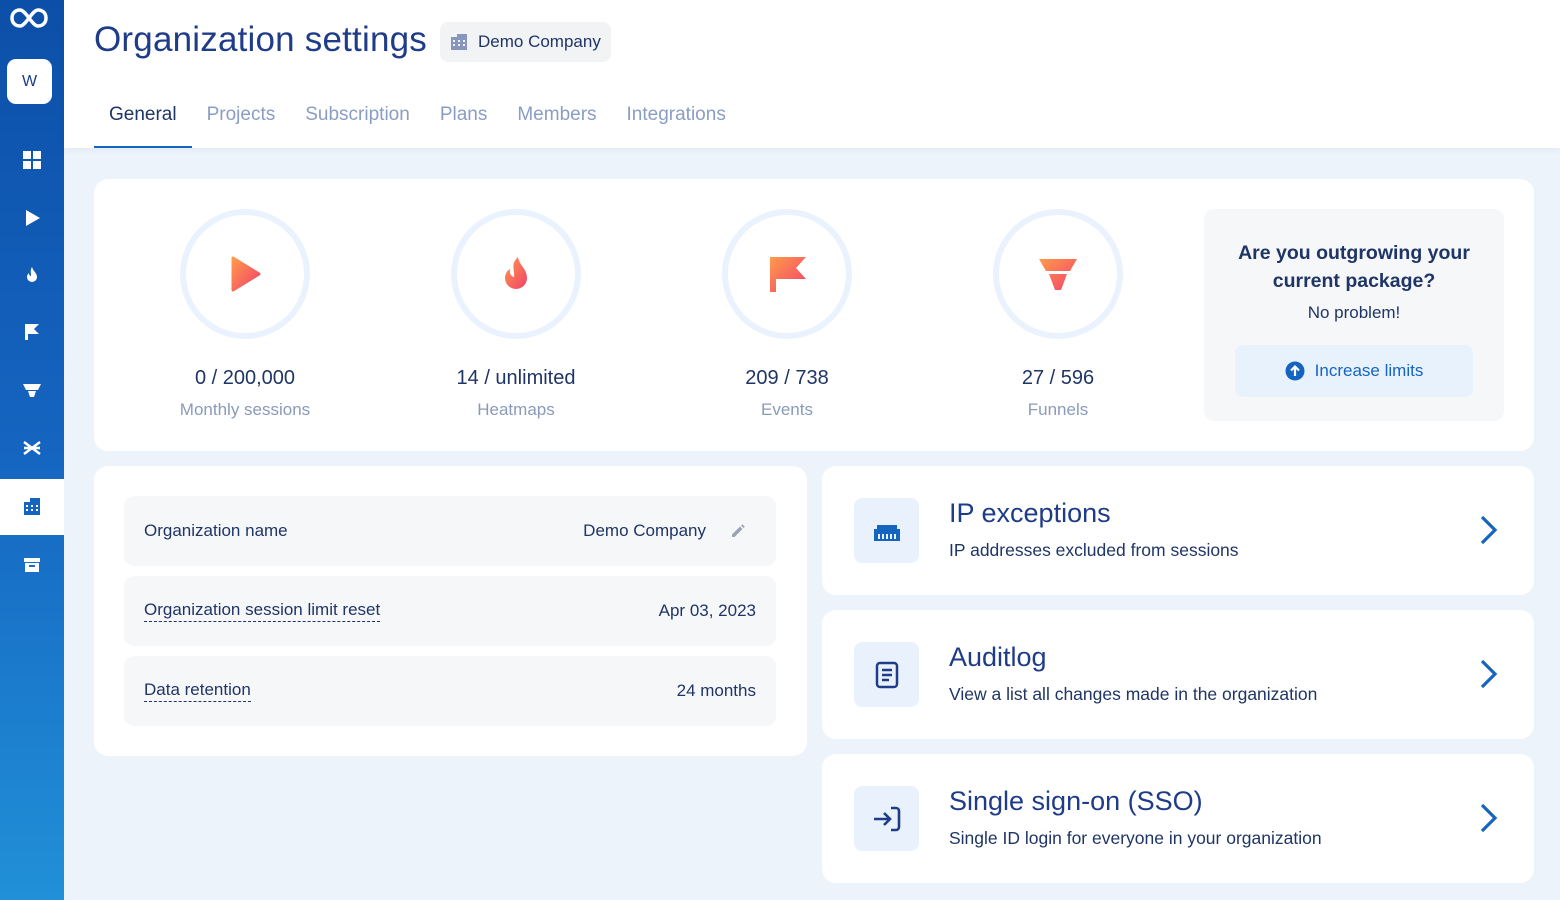  Describe the element at coordinates (1094, 550) in the screenshot. I see `card-description: IP addresses excluded from sessions` at that location.